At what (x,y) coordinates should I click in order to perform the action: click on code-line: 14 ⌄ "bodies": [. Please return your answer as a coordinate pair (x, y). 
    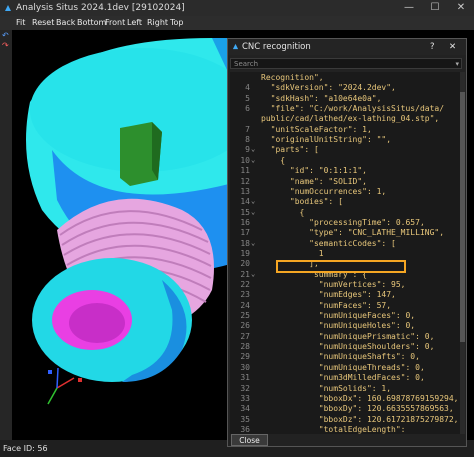
    Looking at the image, I should click on (345, 201).